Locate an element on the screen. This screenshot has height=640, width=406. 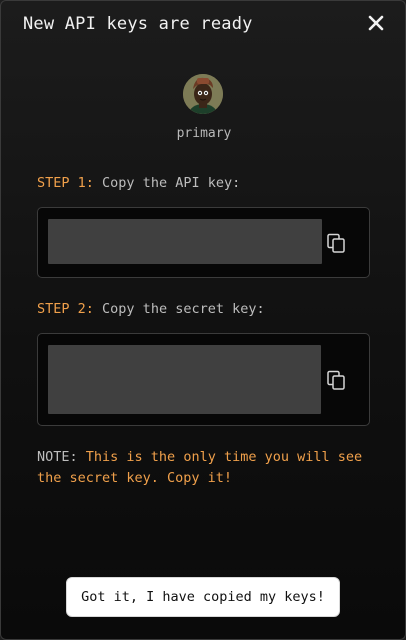
step-1-label: STEP 1: Copy the API key: is located at coordinates (138, 183).